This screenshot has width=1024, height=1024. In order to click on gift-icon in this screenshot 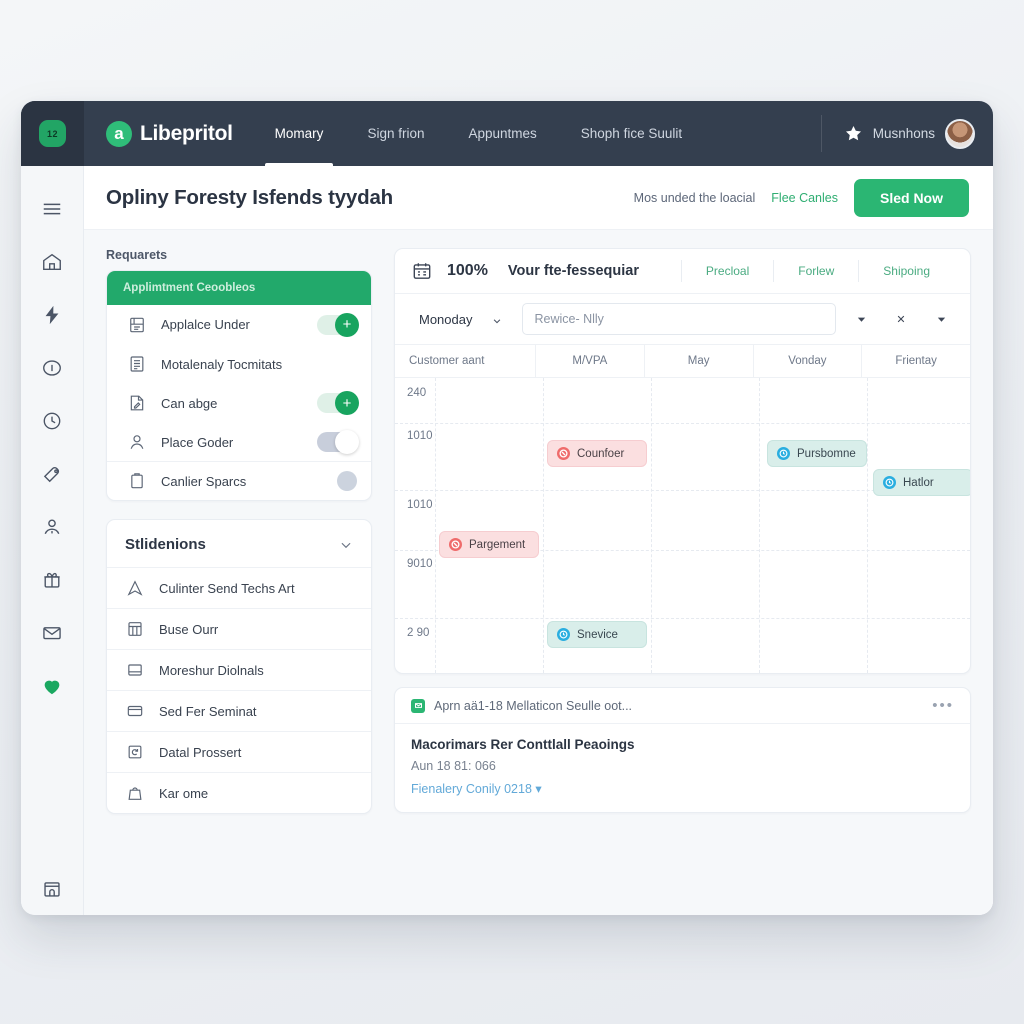, I will do `click(52, 579)`.